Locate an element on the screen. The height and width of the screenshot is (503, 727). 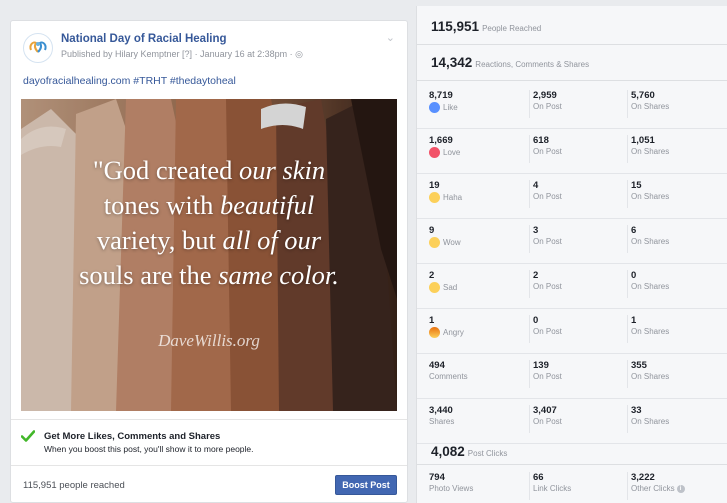
on-post-cell: 2 On Post is located at coordinates (545, 284).